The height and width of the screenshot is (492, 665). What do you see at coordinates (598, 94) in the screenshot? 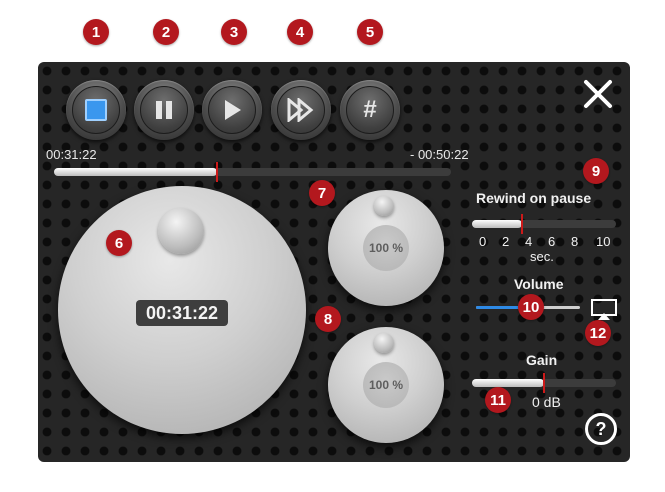
I see `close-icon` at bounding box center [598, 94].